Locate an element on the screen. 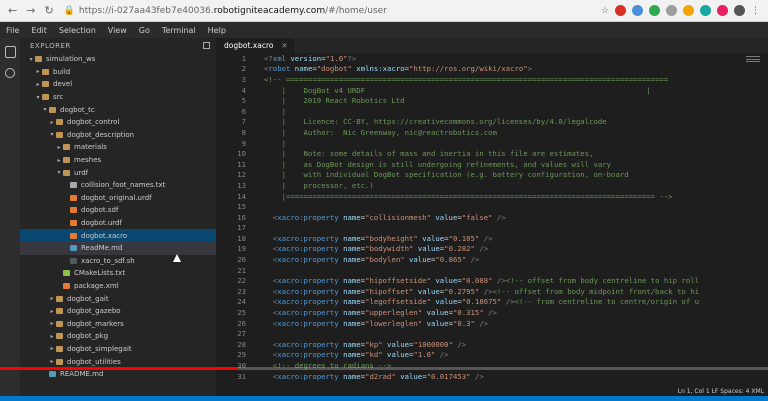 The width and height of the screenshot is (768, 401). extension-teal-icon is located at coordinates (705, 10).